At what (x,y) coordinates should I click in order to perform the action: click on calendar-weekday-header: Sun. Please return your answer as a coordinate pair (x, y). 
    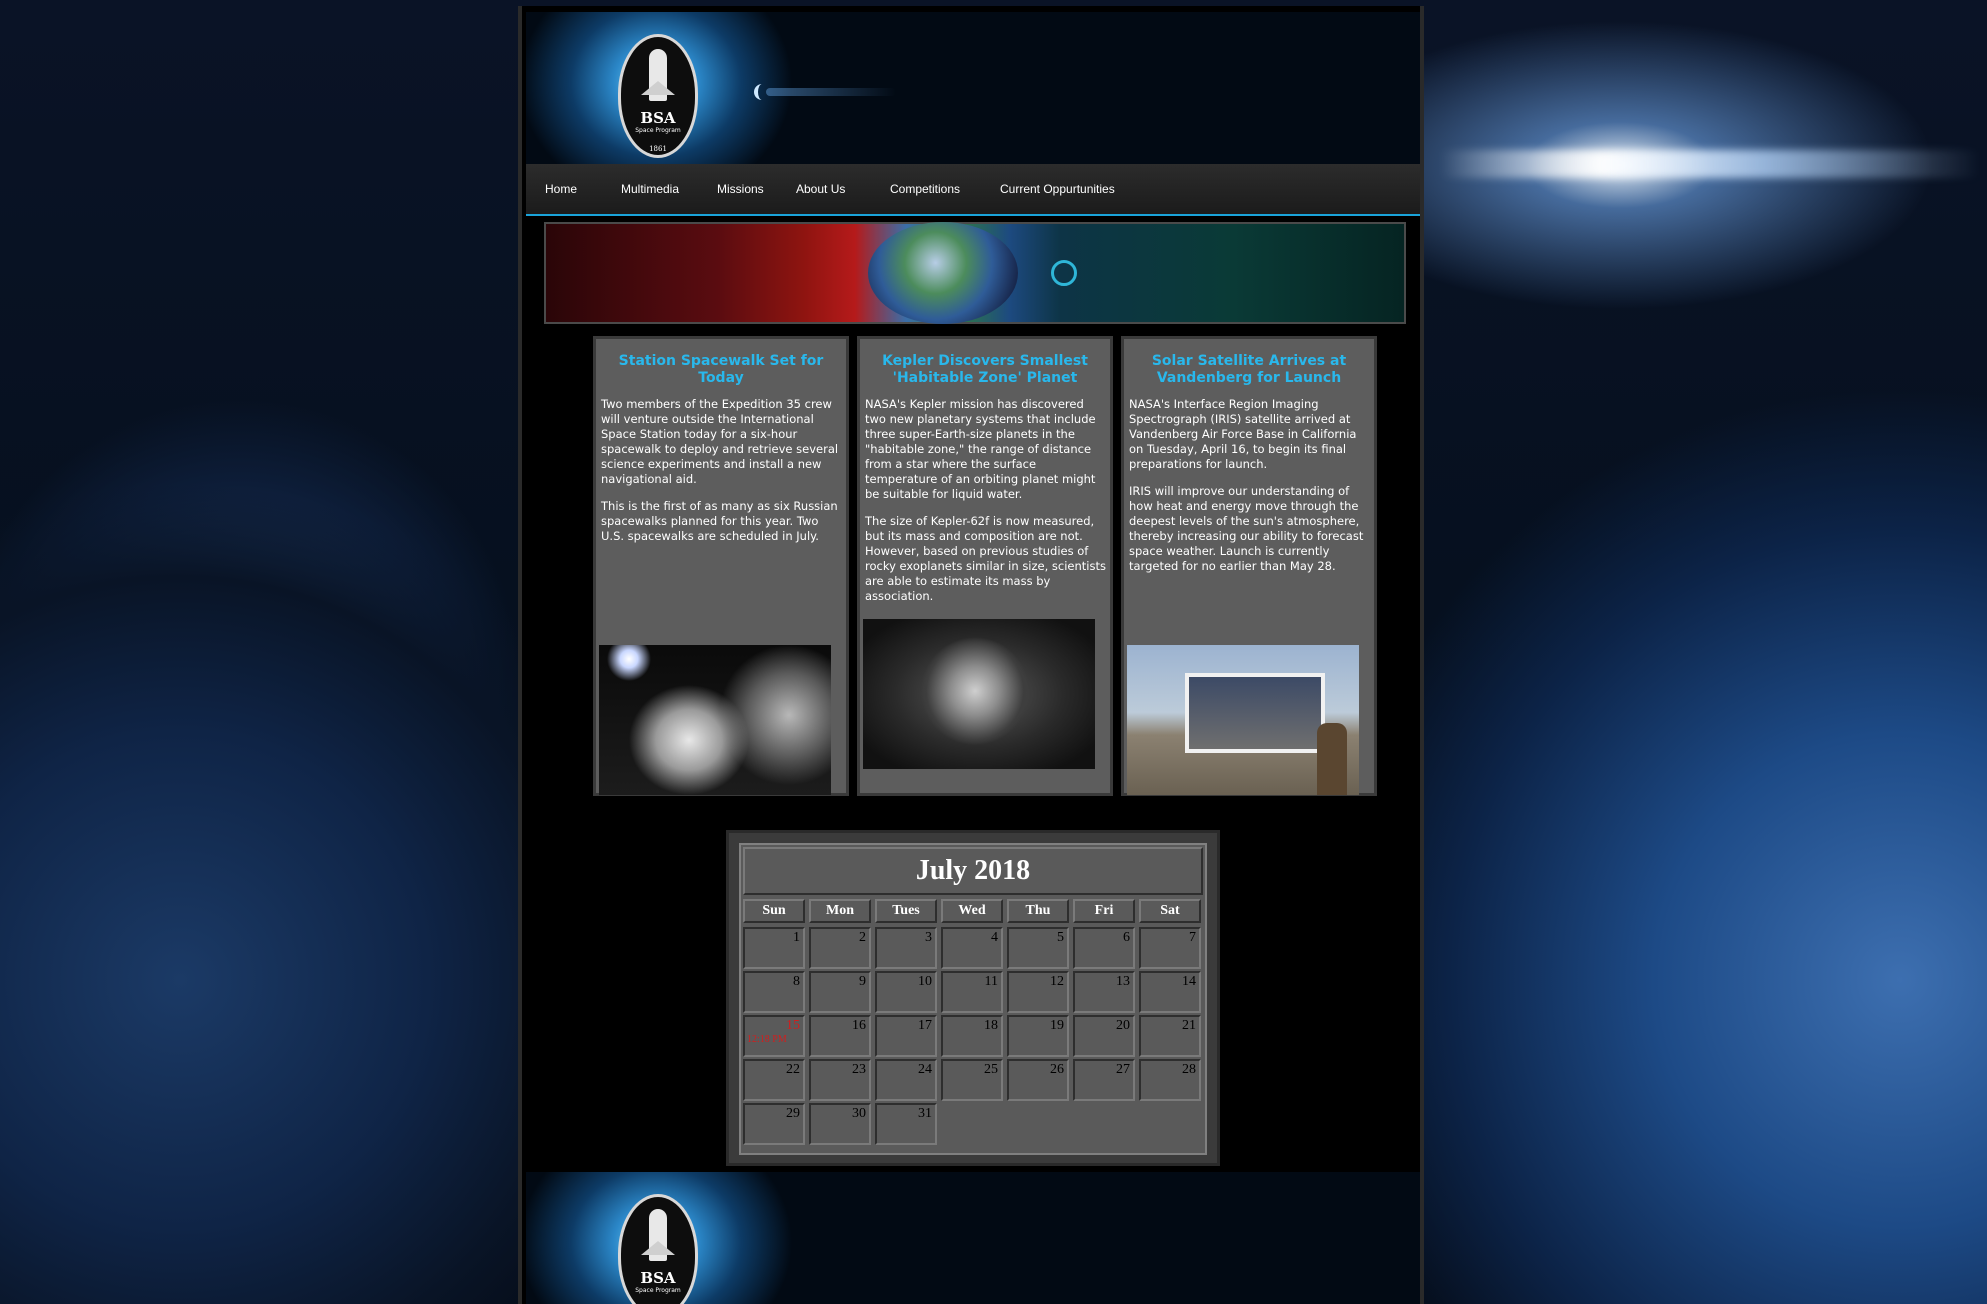
    Looking at the image, I should click on (774, 911).